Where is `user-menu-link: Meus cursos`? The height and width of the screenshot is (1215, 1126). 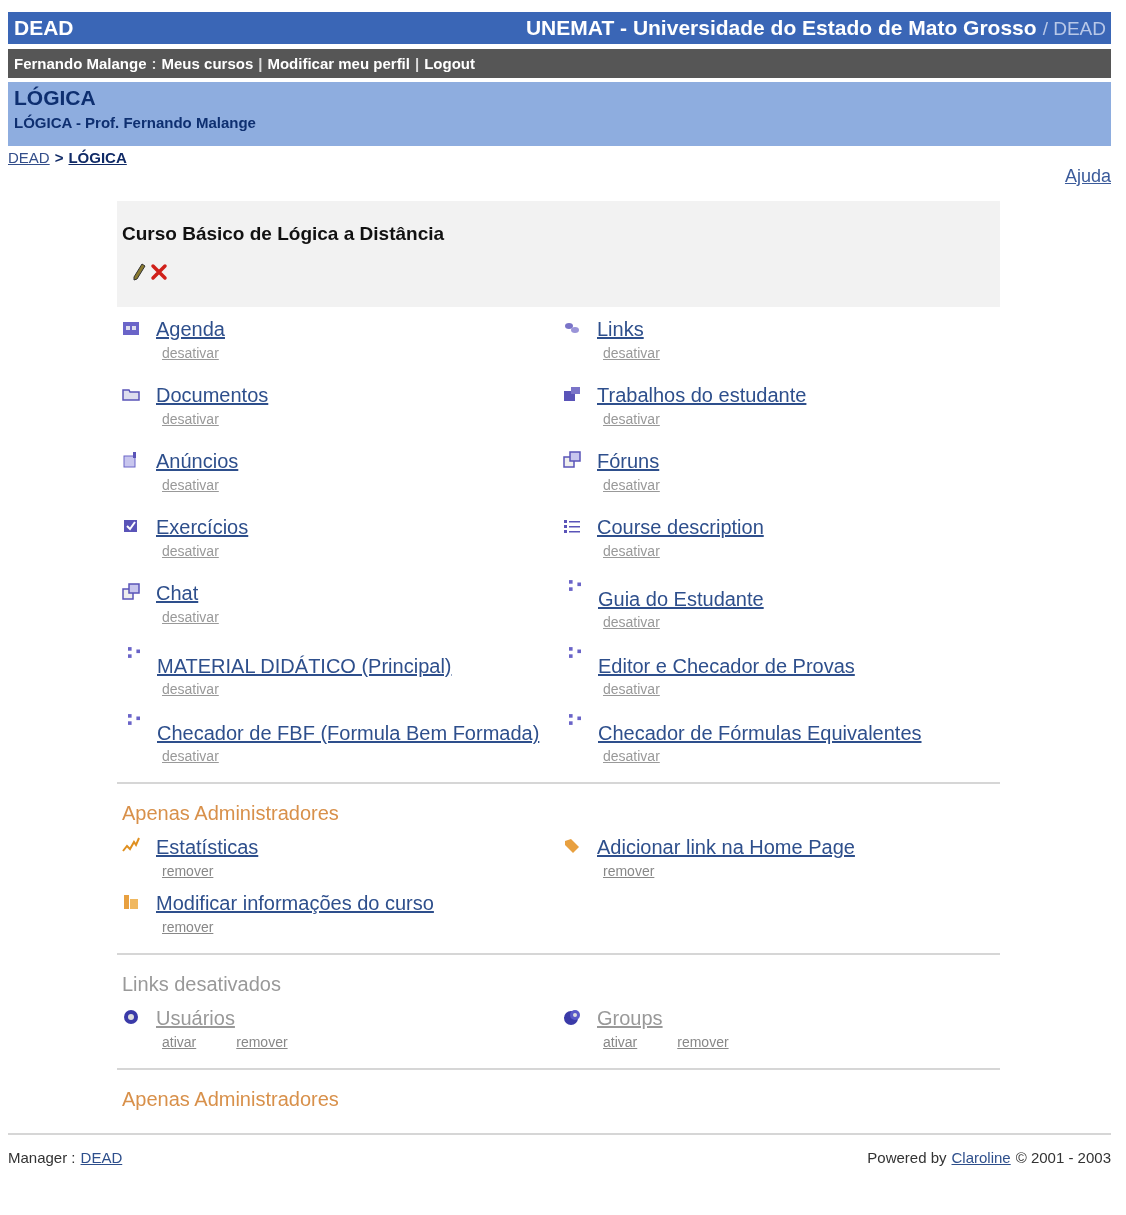
user-menu-link: Meus cursos is located at coordinates (207, 63).